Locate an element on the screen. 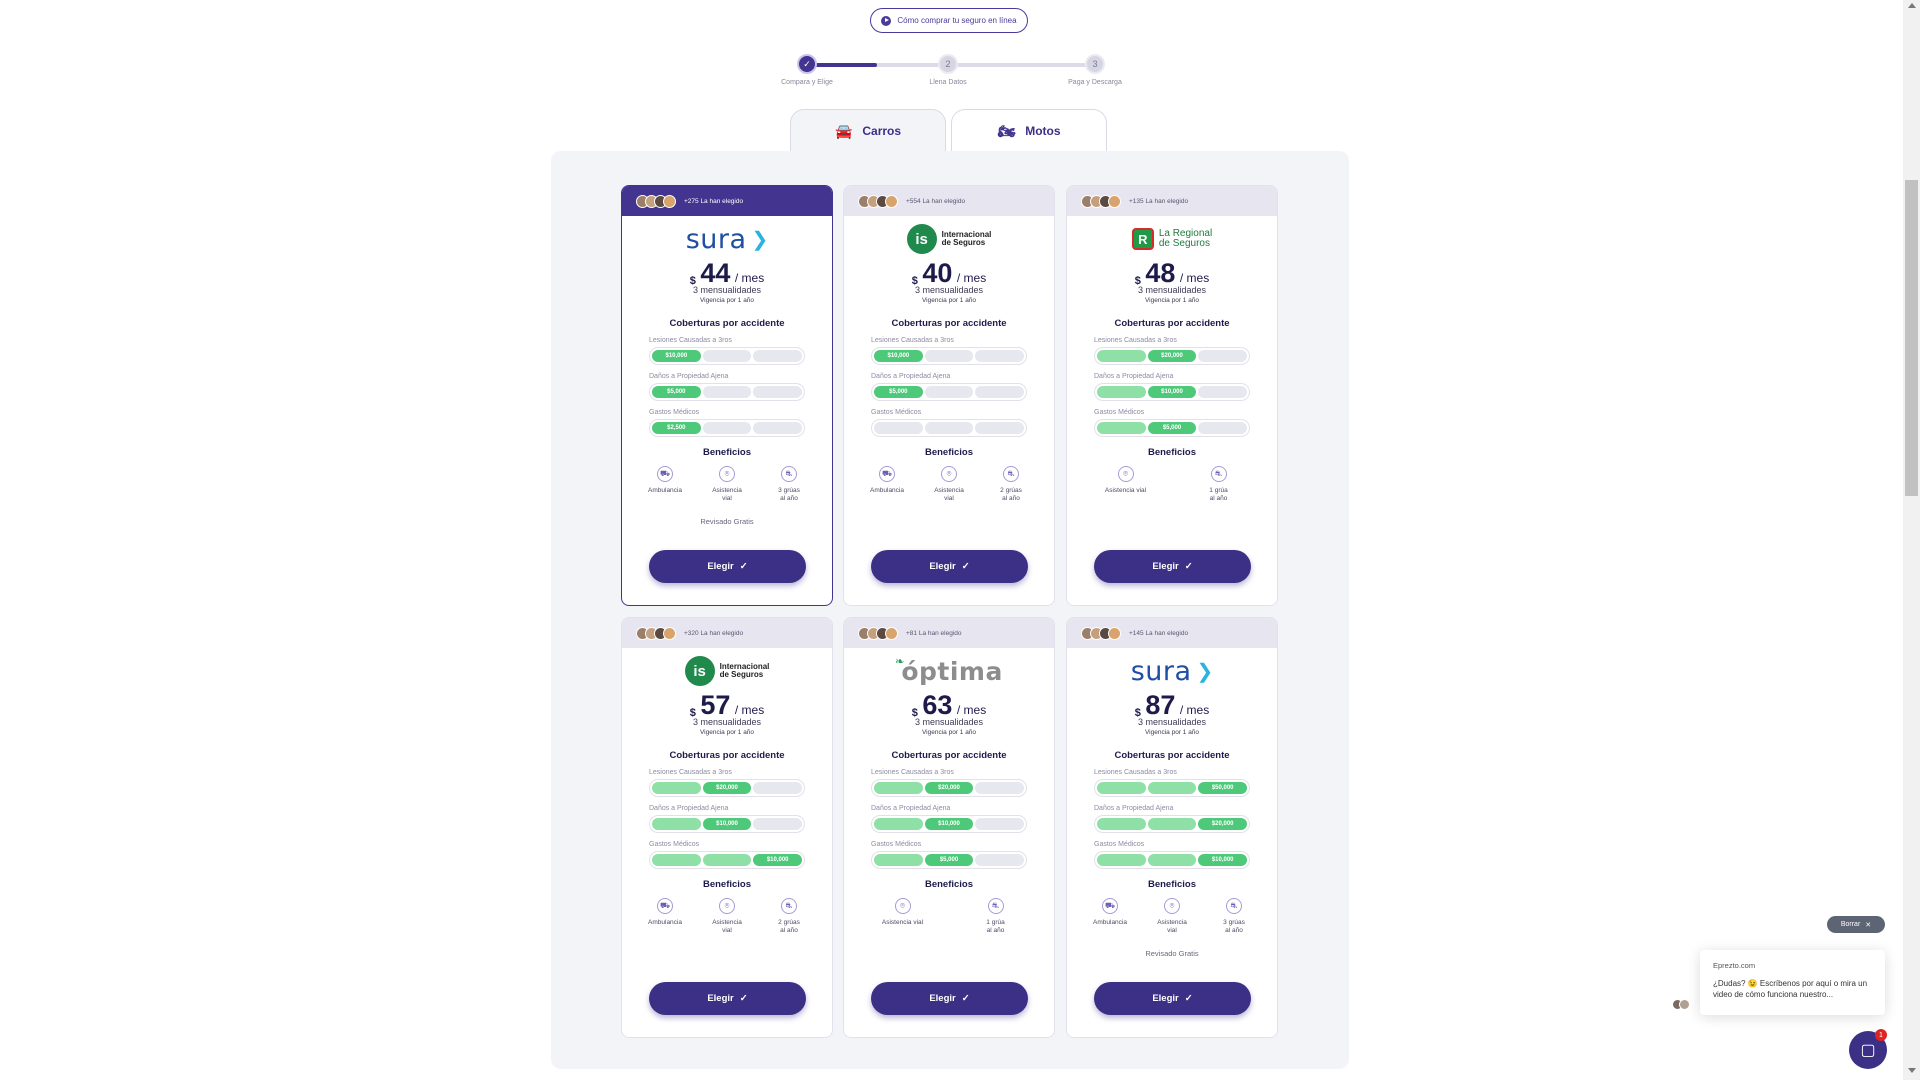  step-1: ✓ Compara y Elige is located at coordinates (807, 70).